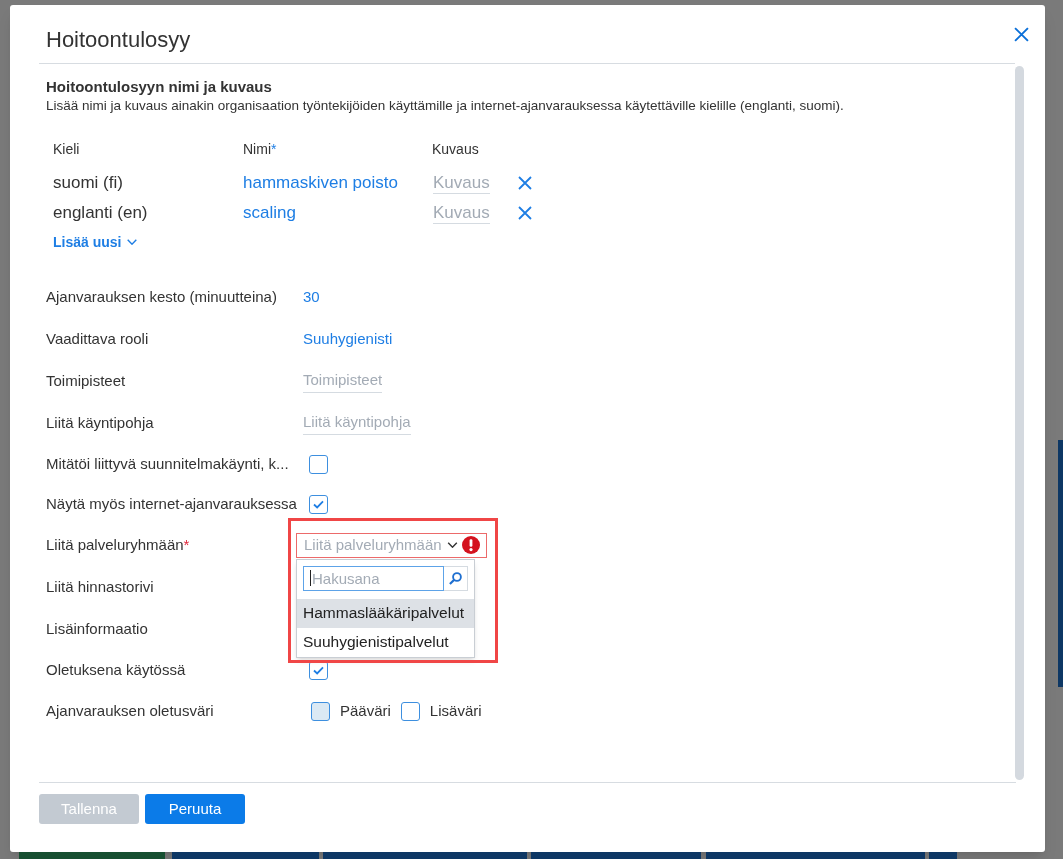 The image size is (1063, 859). Describe the element at coordinates (1019, 423) in the screenshot. I see `scrollbar` at that location.